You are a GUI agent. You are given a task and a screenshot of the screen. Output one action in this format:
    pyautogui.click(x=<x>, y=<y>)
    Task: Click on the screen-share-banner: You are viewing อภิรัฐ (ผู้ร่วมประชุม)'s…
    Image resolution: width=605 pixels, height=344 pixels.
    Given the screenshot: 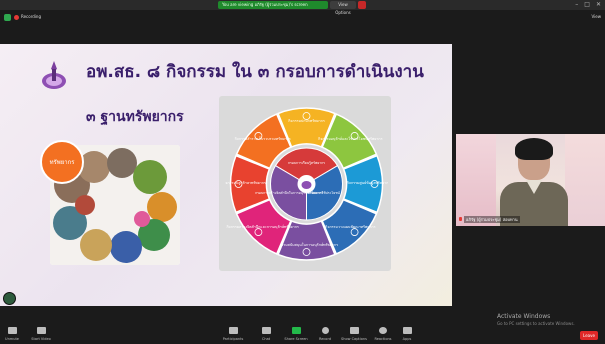 What is the action you would take?
    pyautogui.click(x=273, y=5)
    